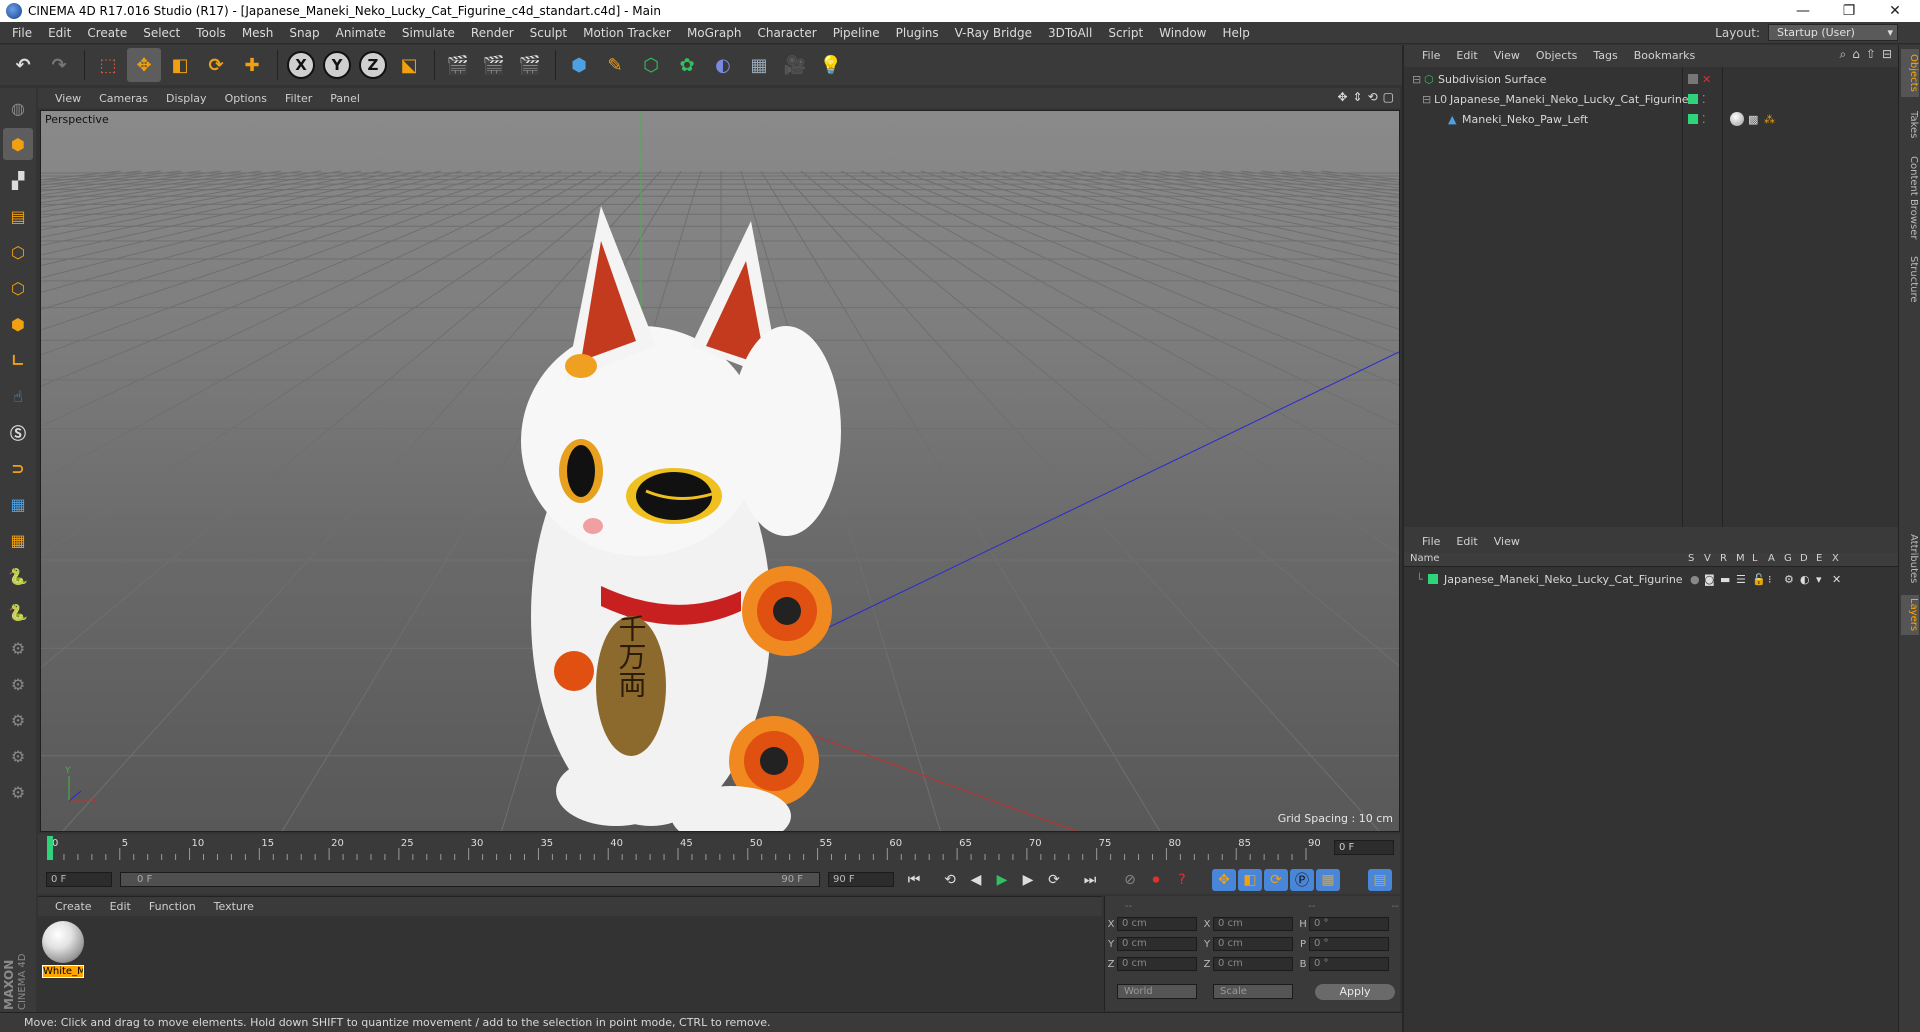 The image size is (1920, 1032). I want to click on size-y-field: 0 cm, so click(1253, 944).